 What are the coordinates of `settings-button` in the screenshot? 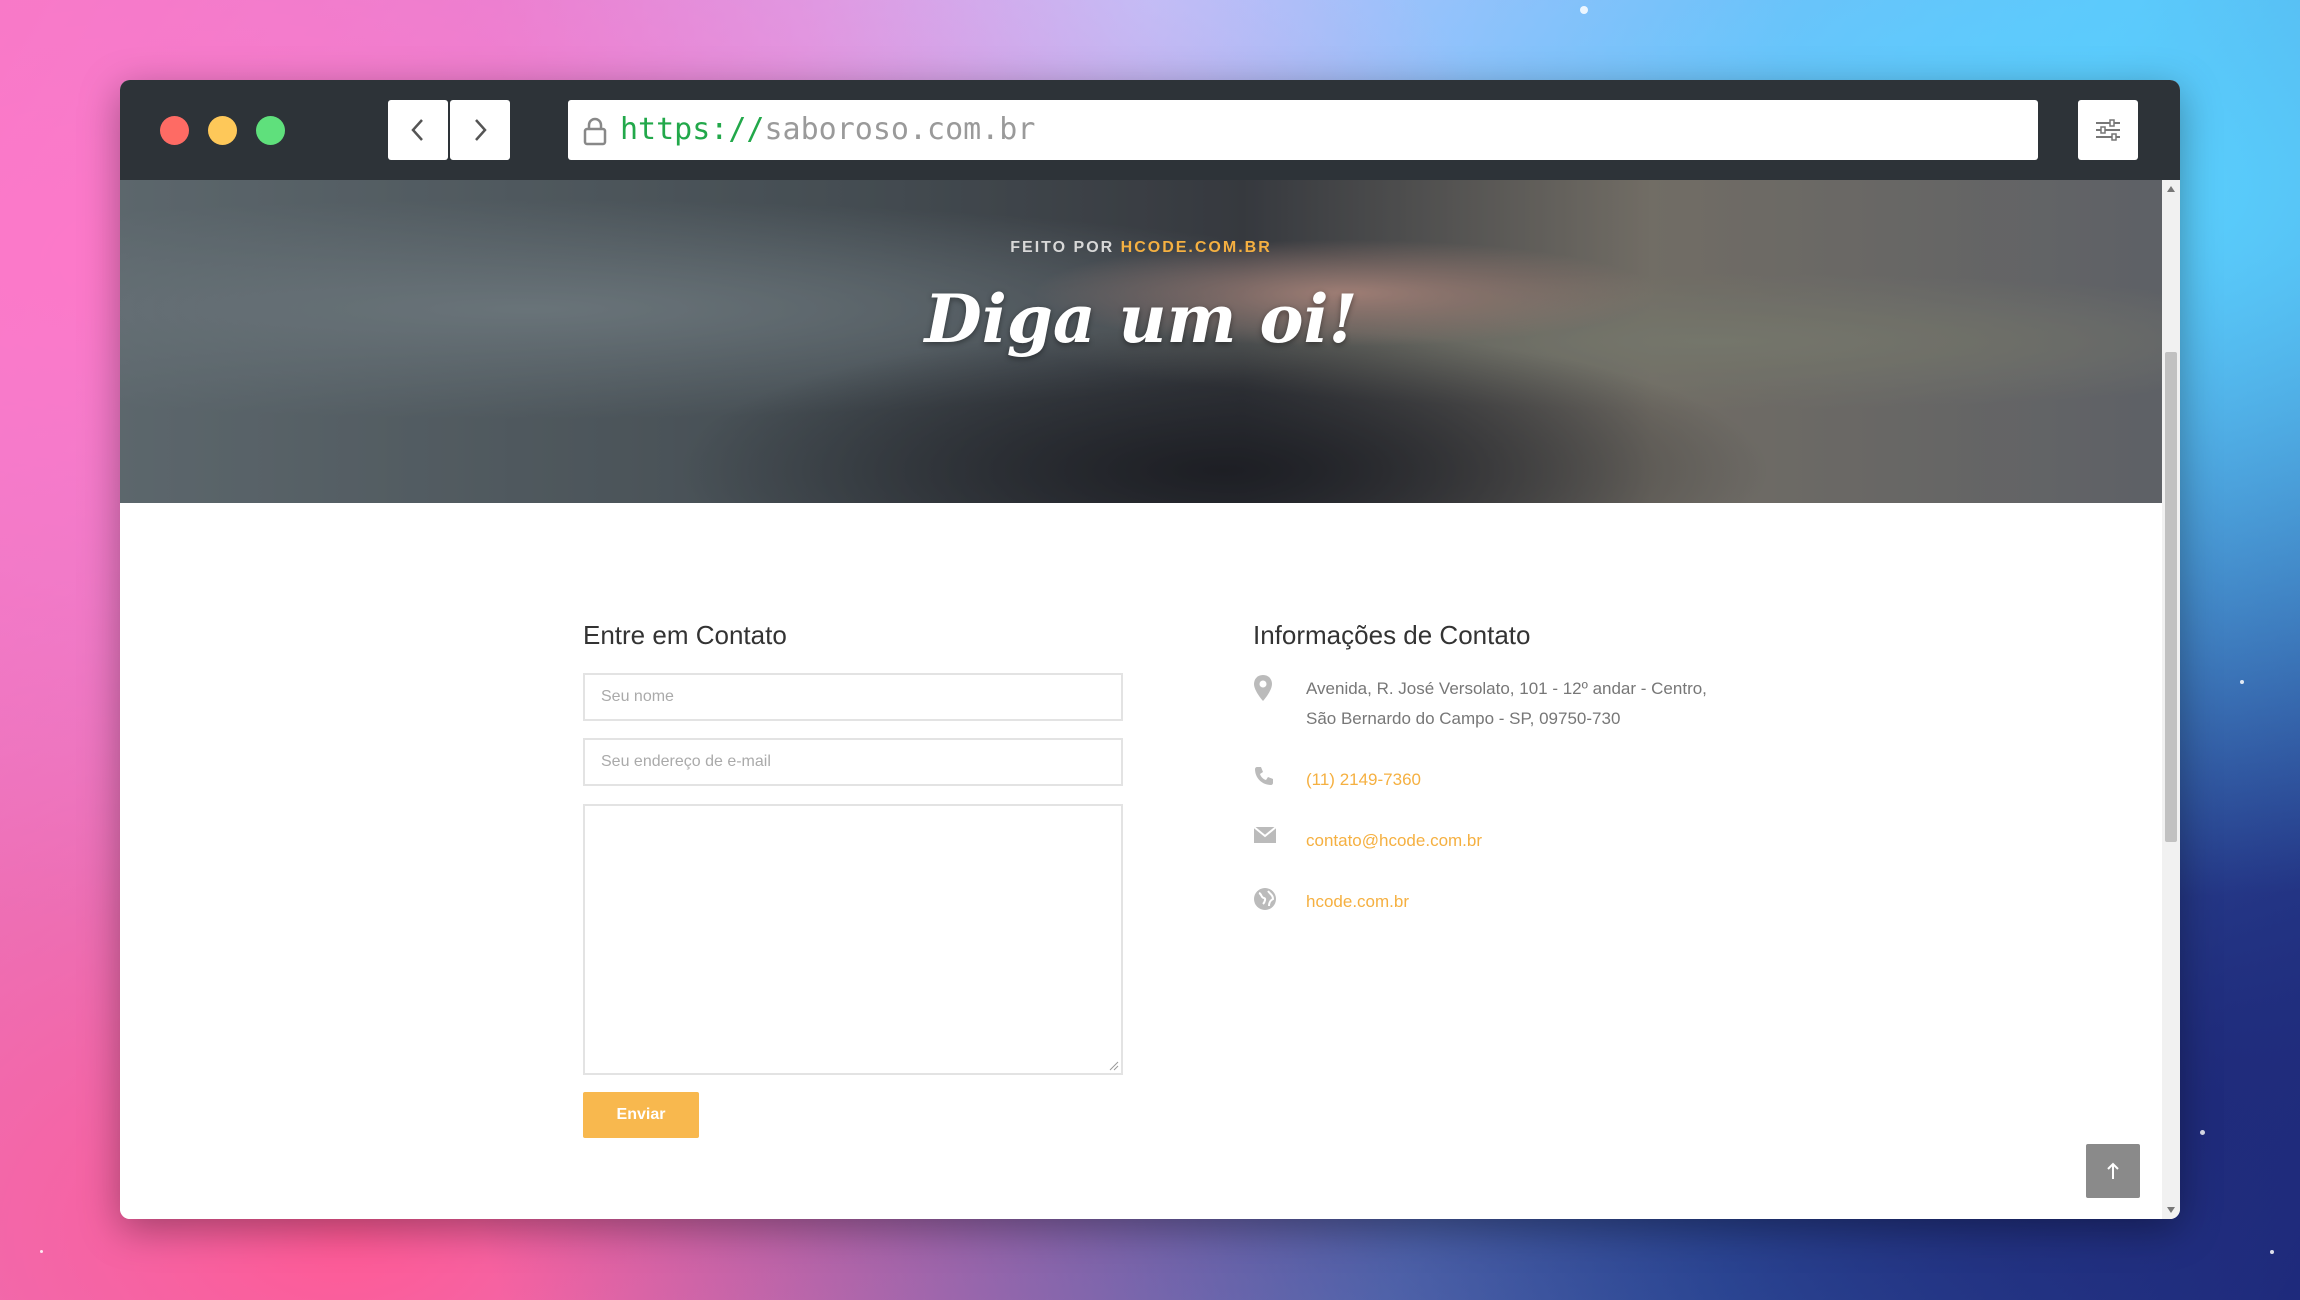 It's located at (2108, 130).